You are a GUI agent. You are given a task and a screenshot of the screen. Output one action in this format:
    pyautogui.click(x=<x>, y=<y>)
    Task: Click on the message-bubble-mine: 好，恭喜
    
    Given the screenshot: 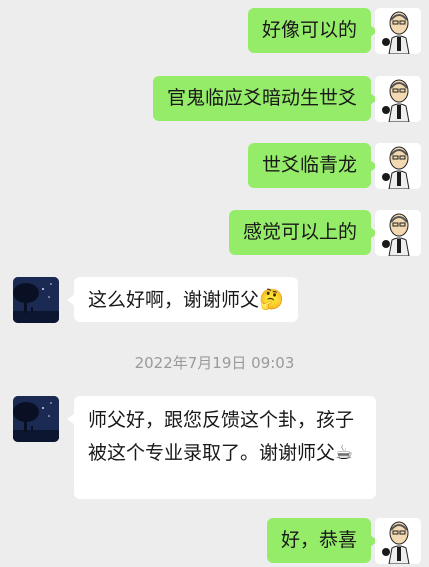 What is the action you would take?
    pyautogui.click(x=322, y=540)
    